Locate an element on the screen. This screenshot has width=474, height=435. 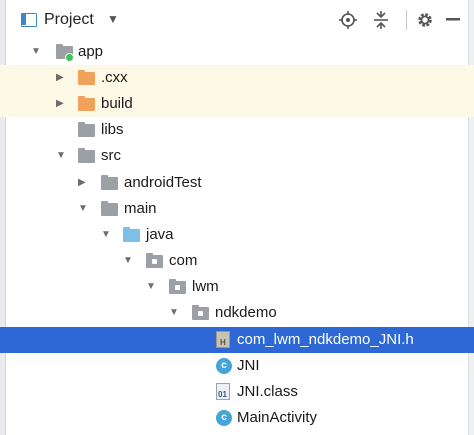
tree-item-lwm: ▼ lwm is located at coordinates (237, 287).